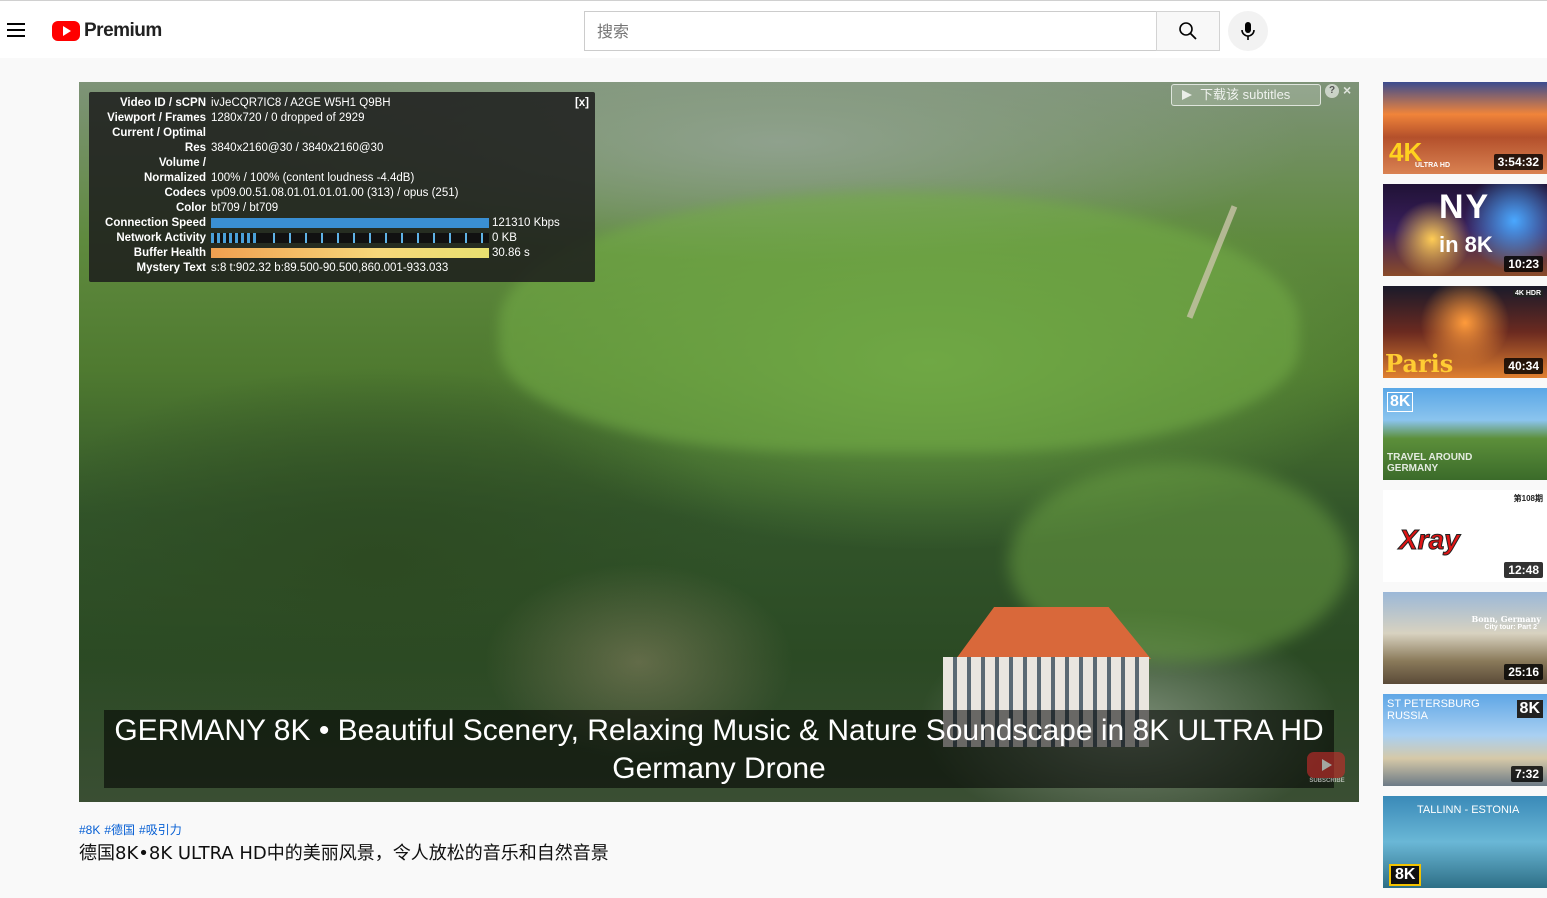 This screenshot has height=898, width=1547. What do you see at coordinates (316, 238) in the screenshot?
I see `stats-row-network: Network Activity 0 KB` at bounding box center [316, 238].